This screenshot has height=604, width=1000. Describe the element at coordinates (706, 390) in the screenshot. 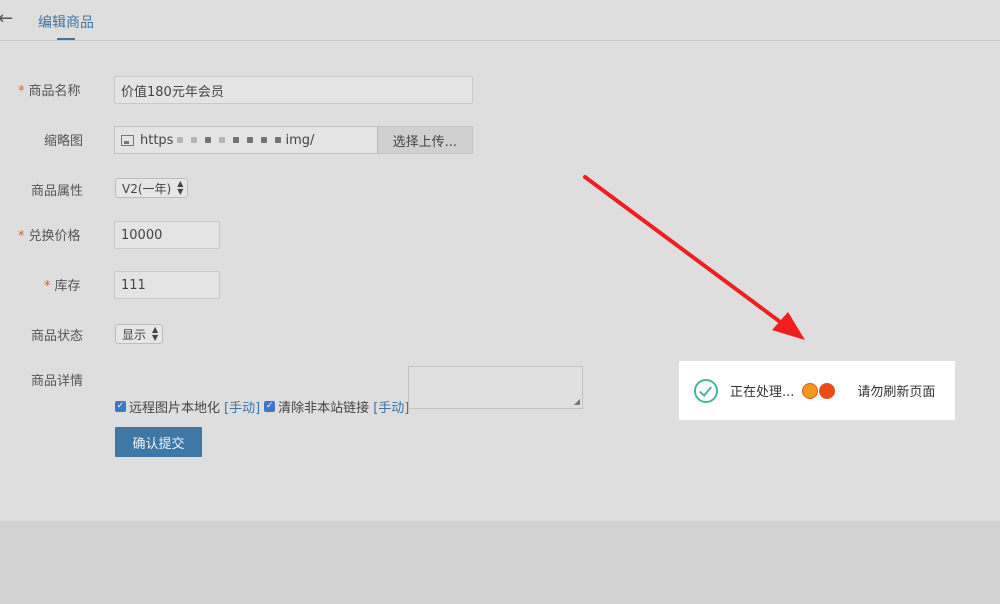

I see `check-circle-icon` at that location.